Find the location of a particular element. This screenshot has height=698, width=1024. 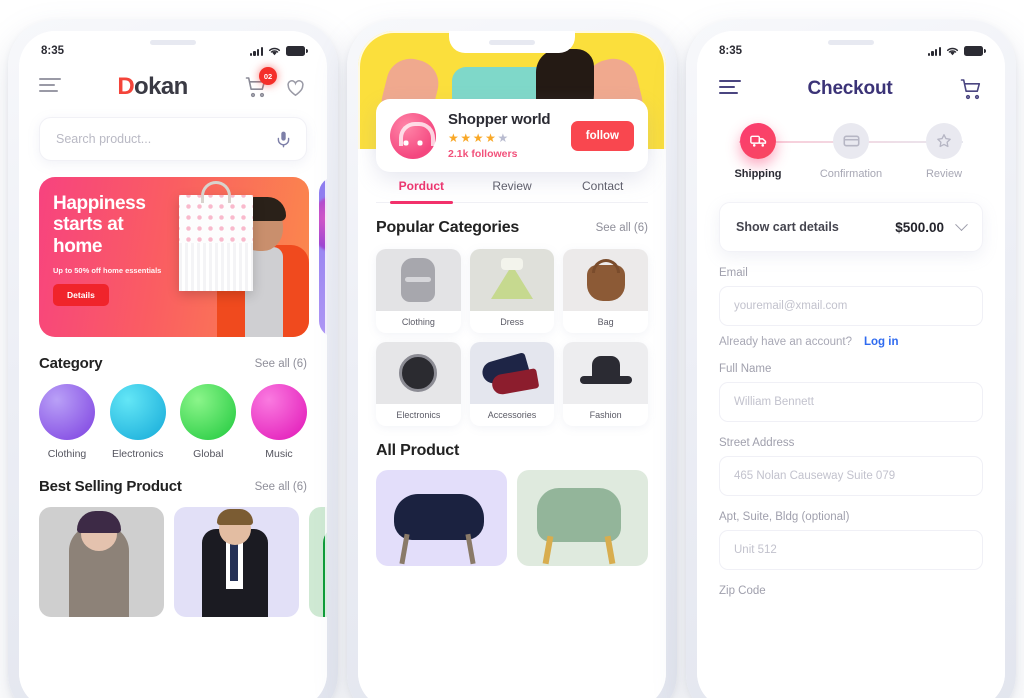

tab-review: Review is located at coordinates (512, 190).